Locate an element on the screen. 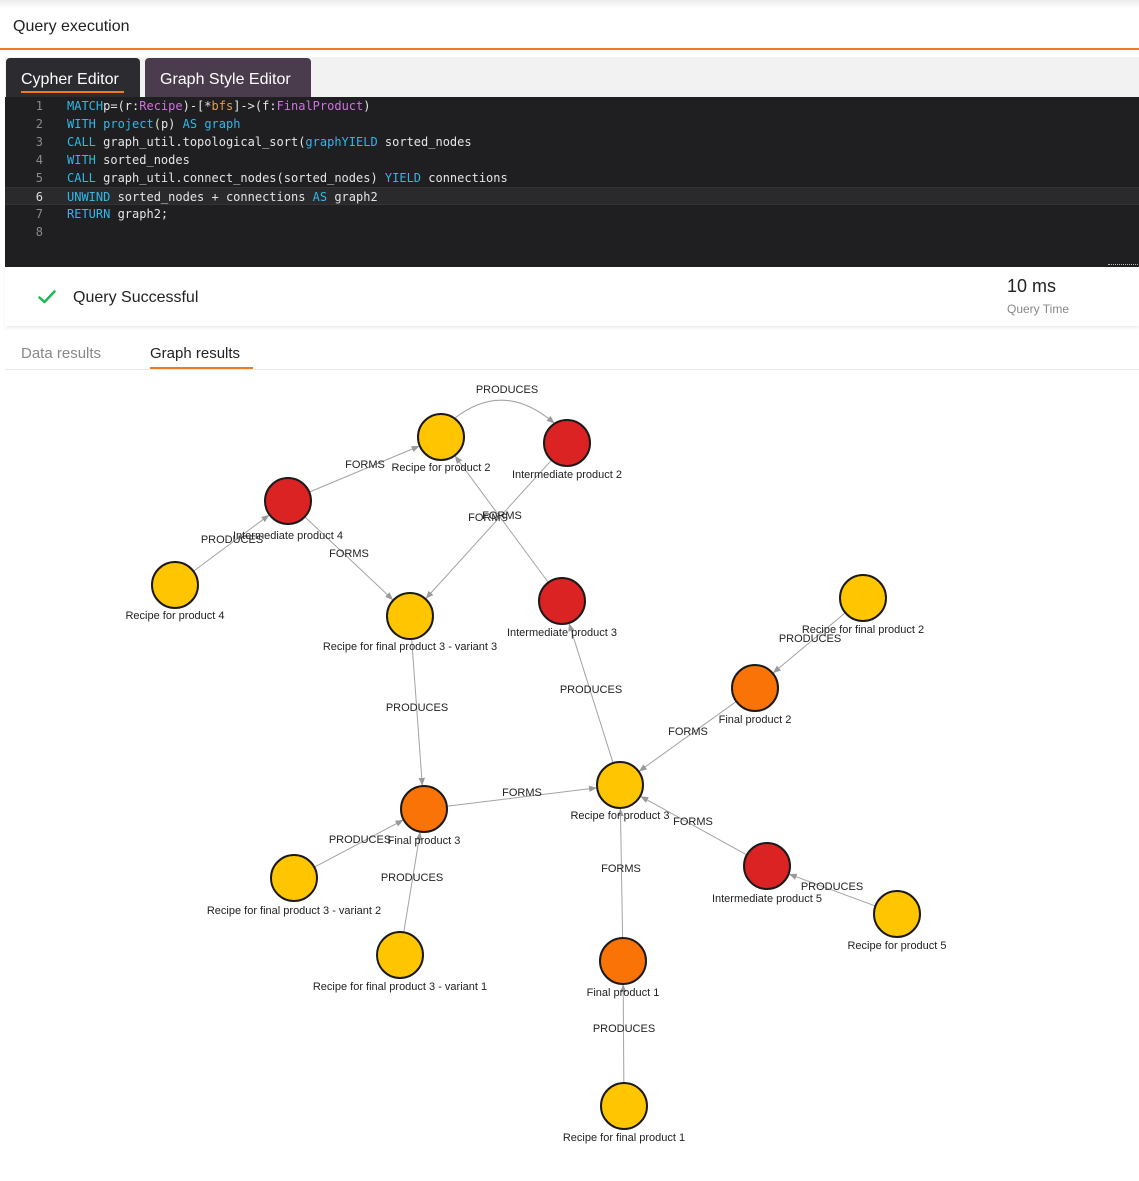 The width and height of the screenshot is (1139, 1181). graph-node-recipe: Recipe for product 3 is located at coordinates (620, 791).